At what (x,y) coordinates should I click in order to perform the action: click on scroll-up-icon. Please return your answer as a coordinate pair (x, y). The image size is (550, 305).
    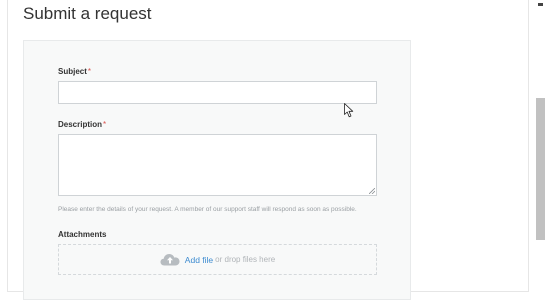
    Looking at the image, I should click on (540, 4).